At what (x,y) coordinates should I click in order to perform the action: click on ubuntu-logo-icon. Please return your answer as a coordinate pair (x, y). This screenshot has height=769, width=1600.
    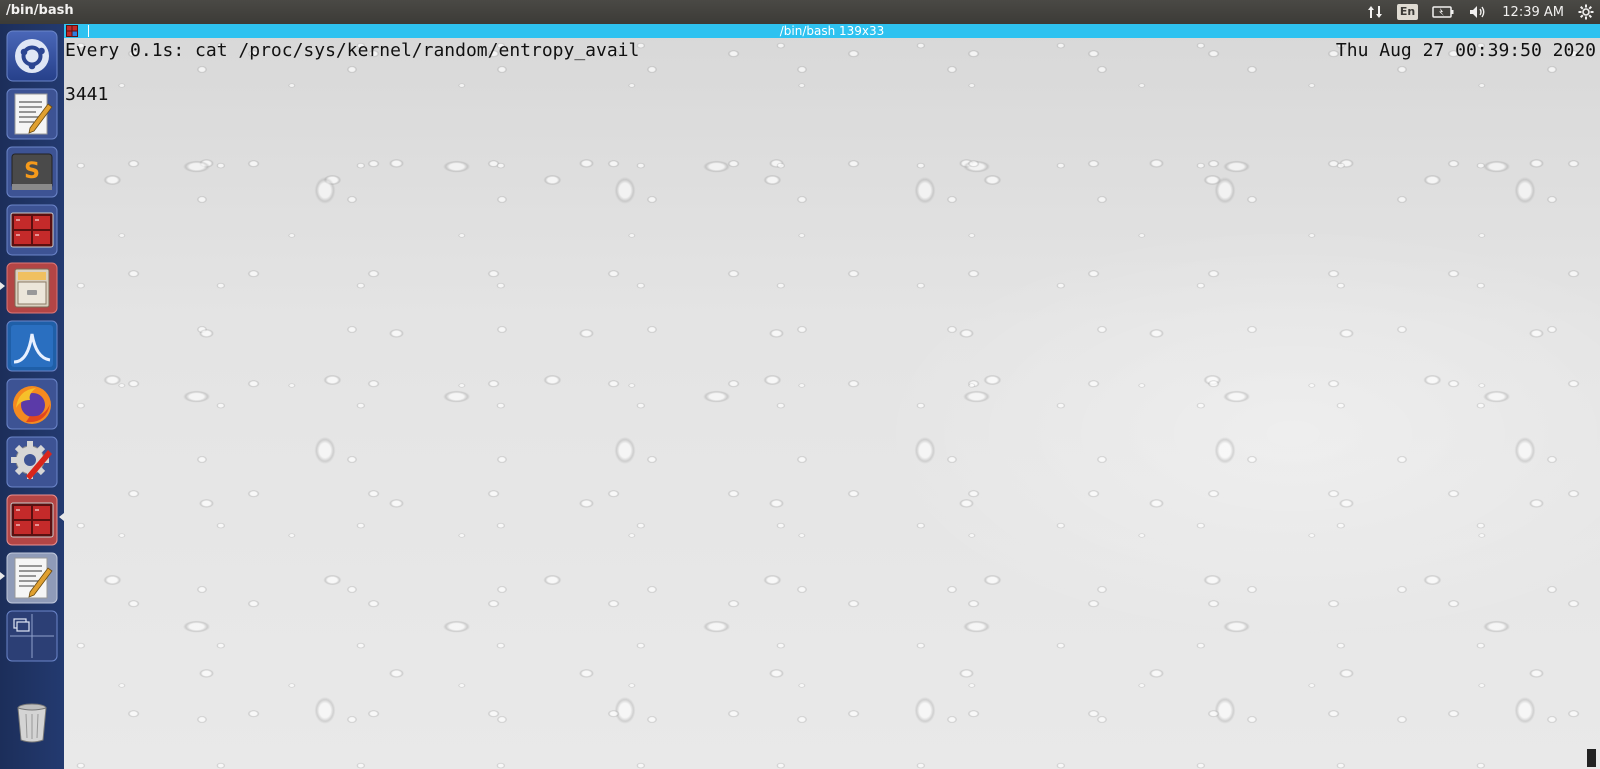
    Looking at the image, I should click on (32, 56).